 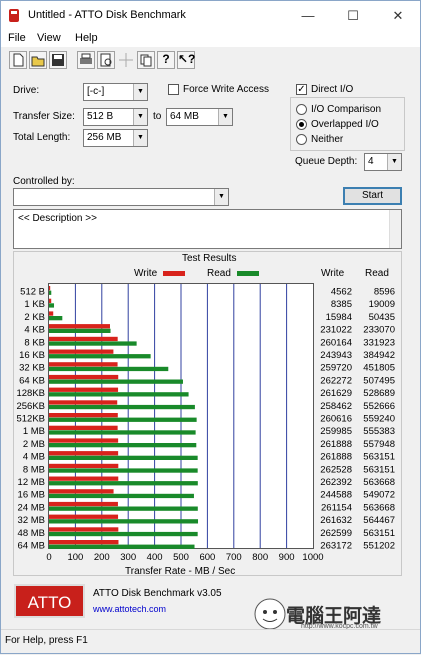 What do you see at coordinates (336, 482) in the screenshot?
I see `write-value: 262392` at bounding box center [336, 482].